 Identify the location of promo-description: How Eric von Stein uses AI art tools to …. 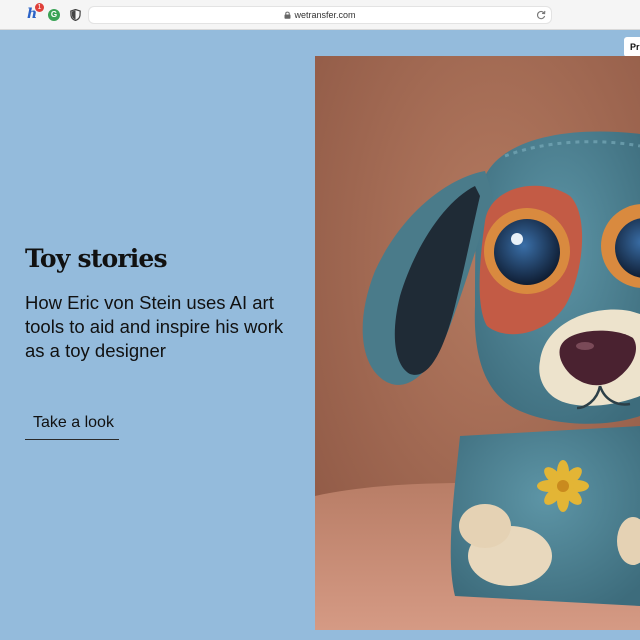
(154, 326).